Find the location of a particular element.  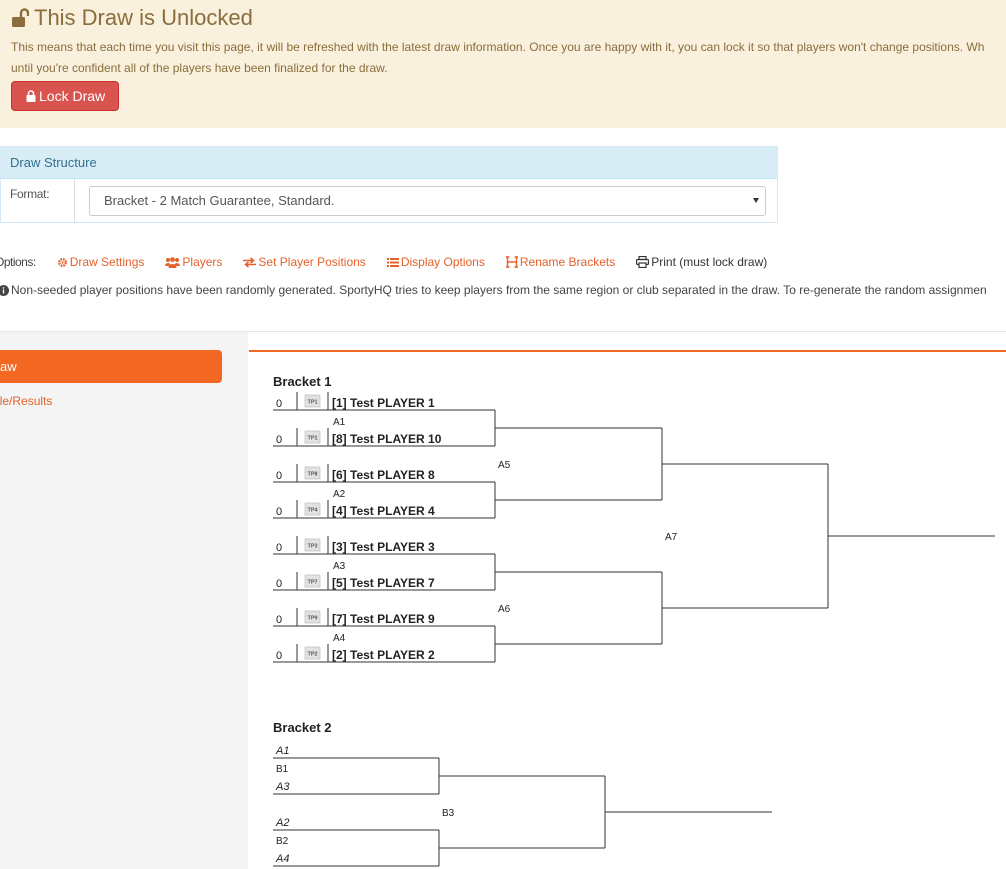

player-badge-label: TP7 is located at coordinates (312, 583).